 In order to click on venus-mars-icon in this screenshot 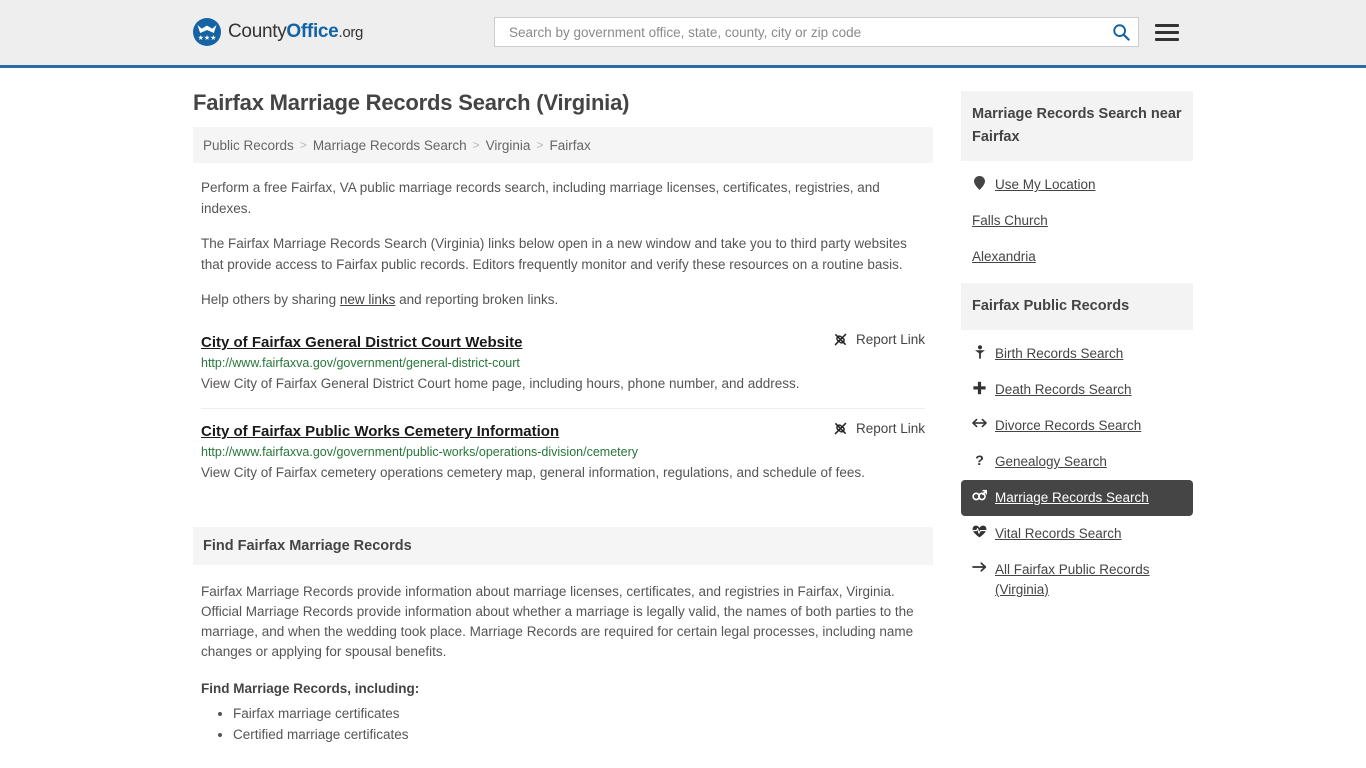, I will do `click(979, 495)`.